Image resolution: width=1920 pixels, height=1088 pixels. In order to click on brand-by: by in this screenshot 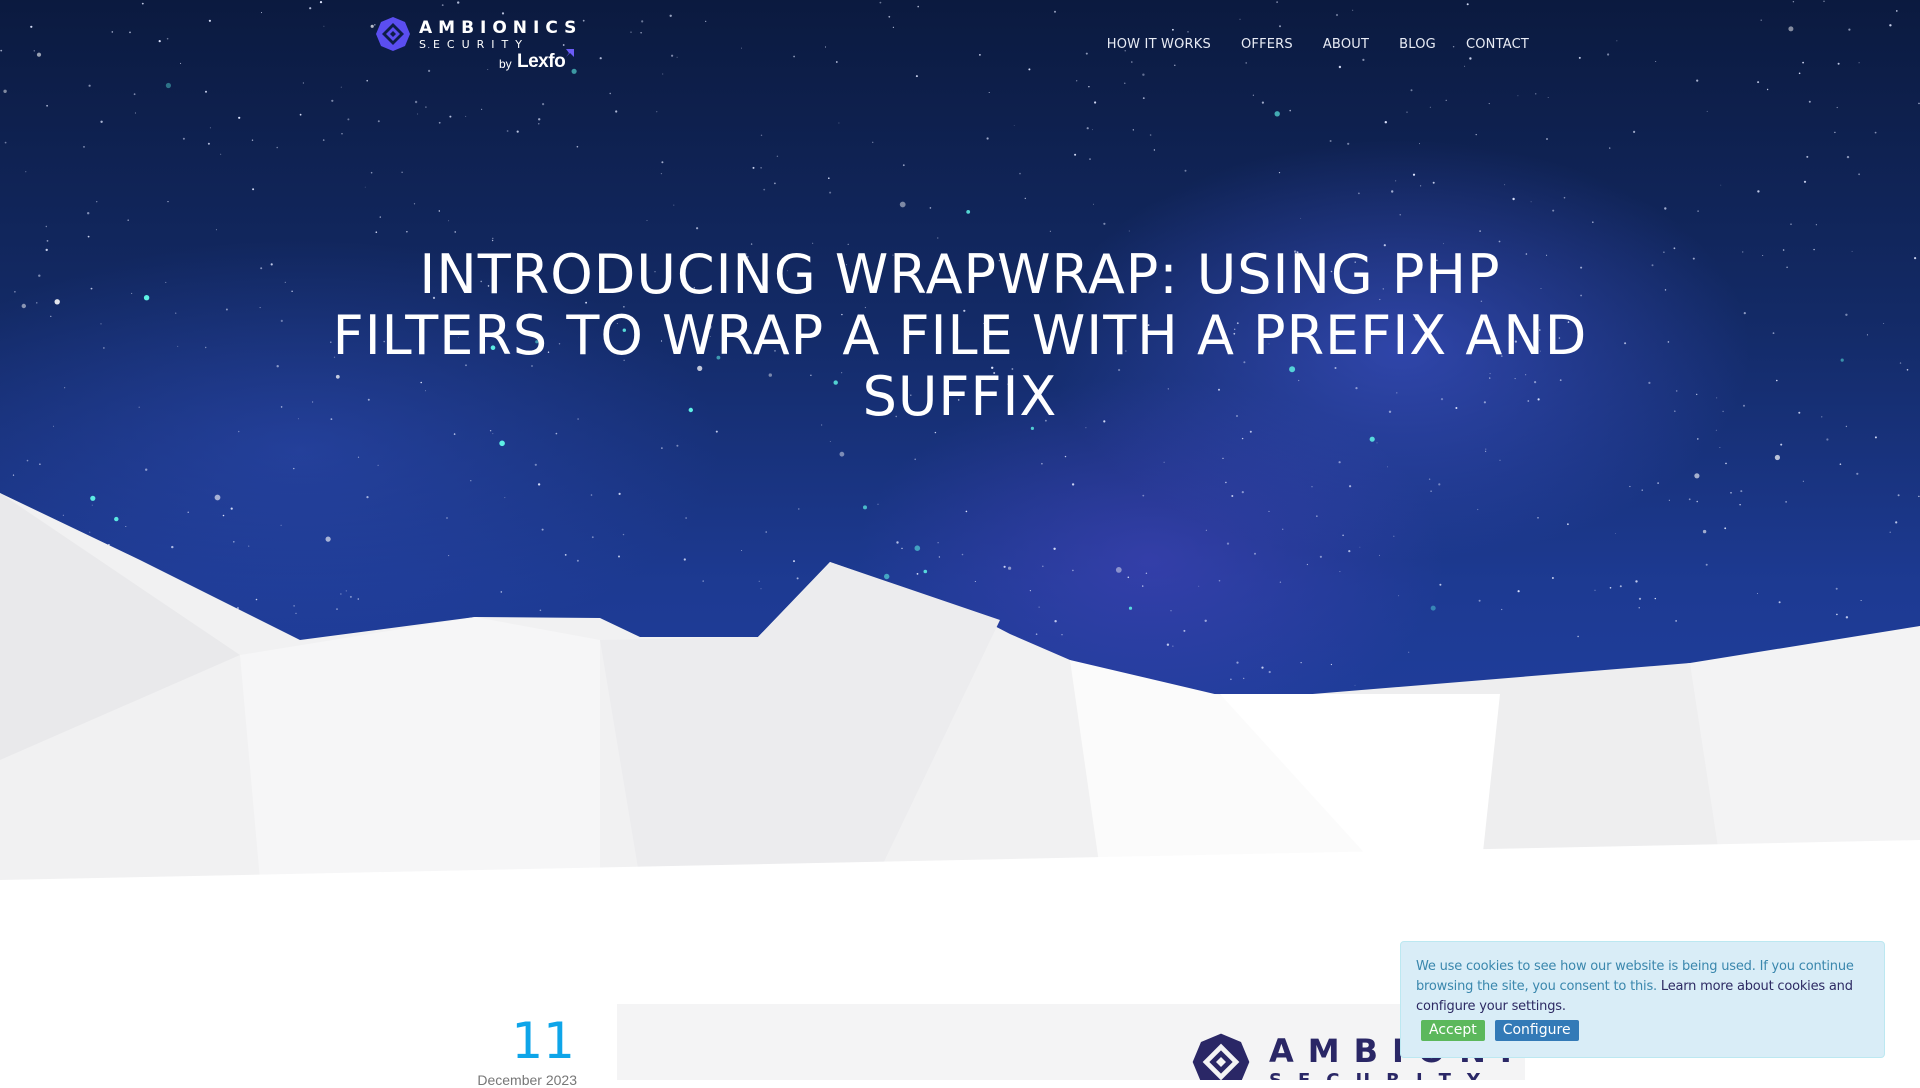, I will do `click(505, 64)`.